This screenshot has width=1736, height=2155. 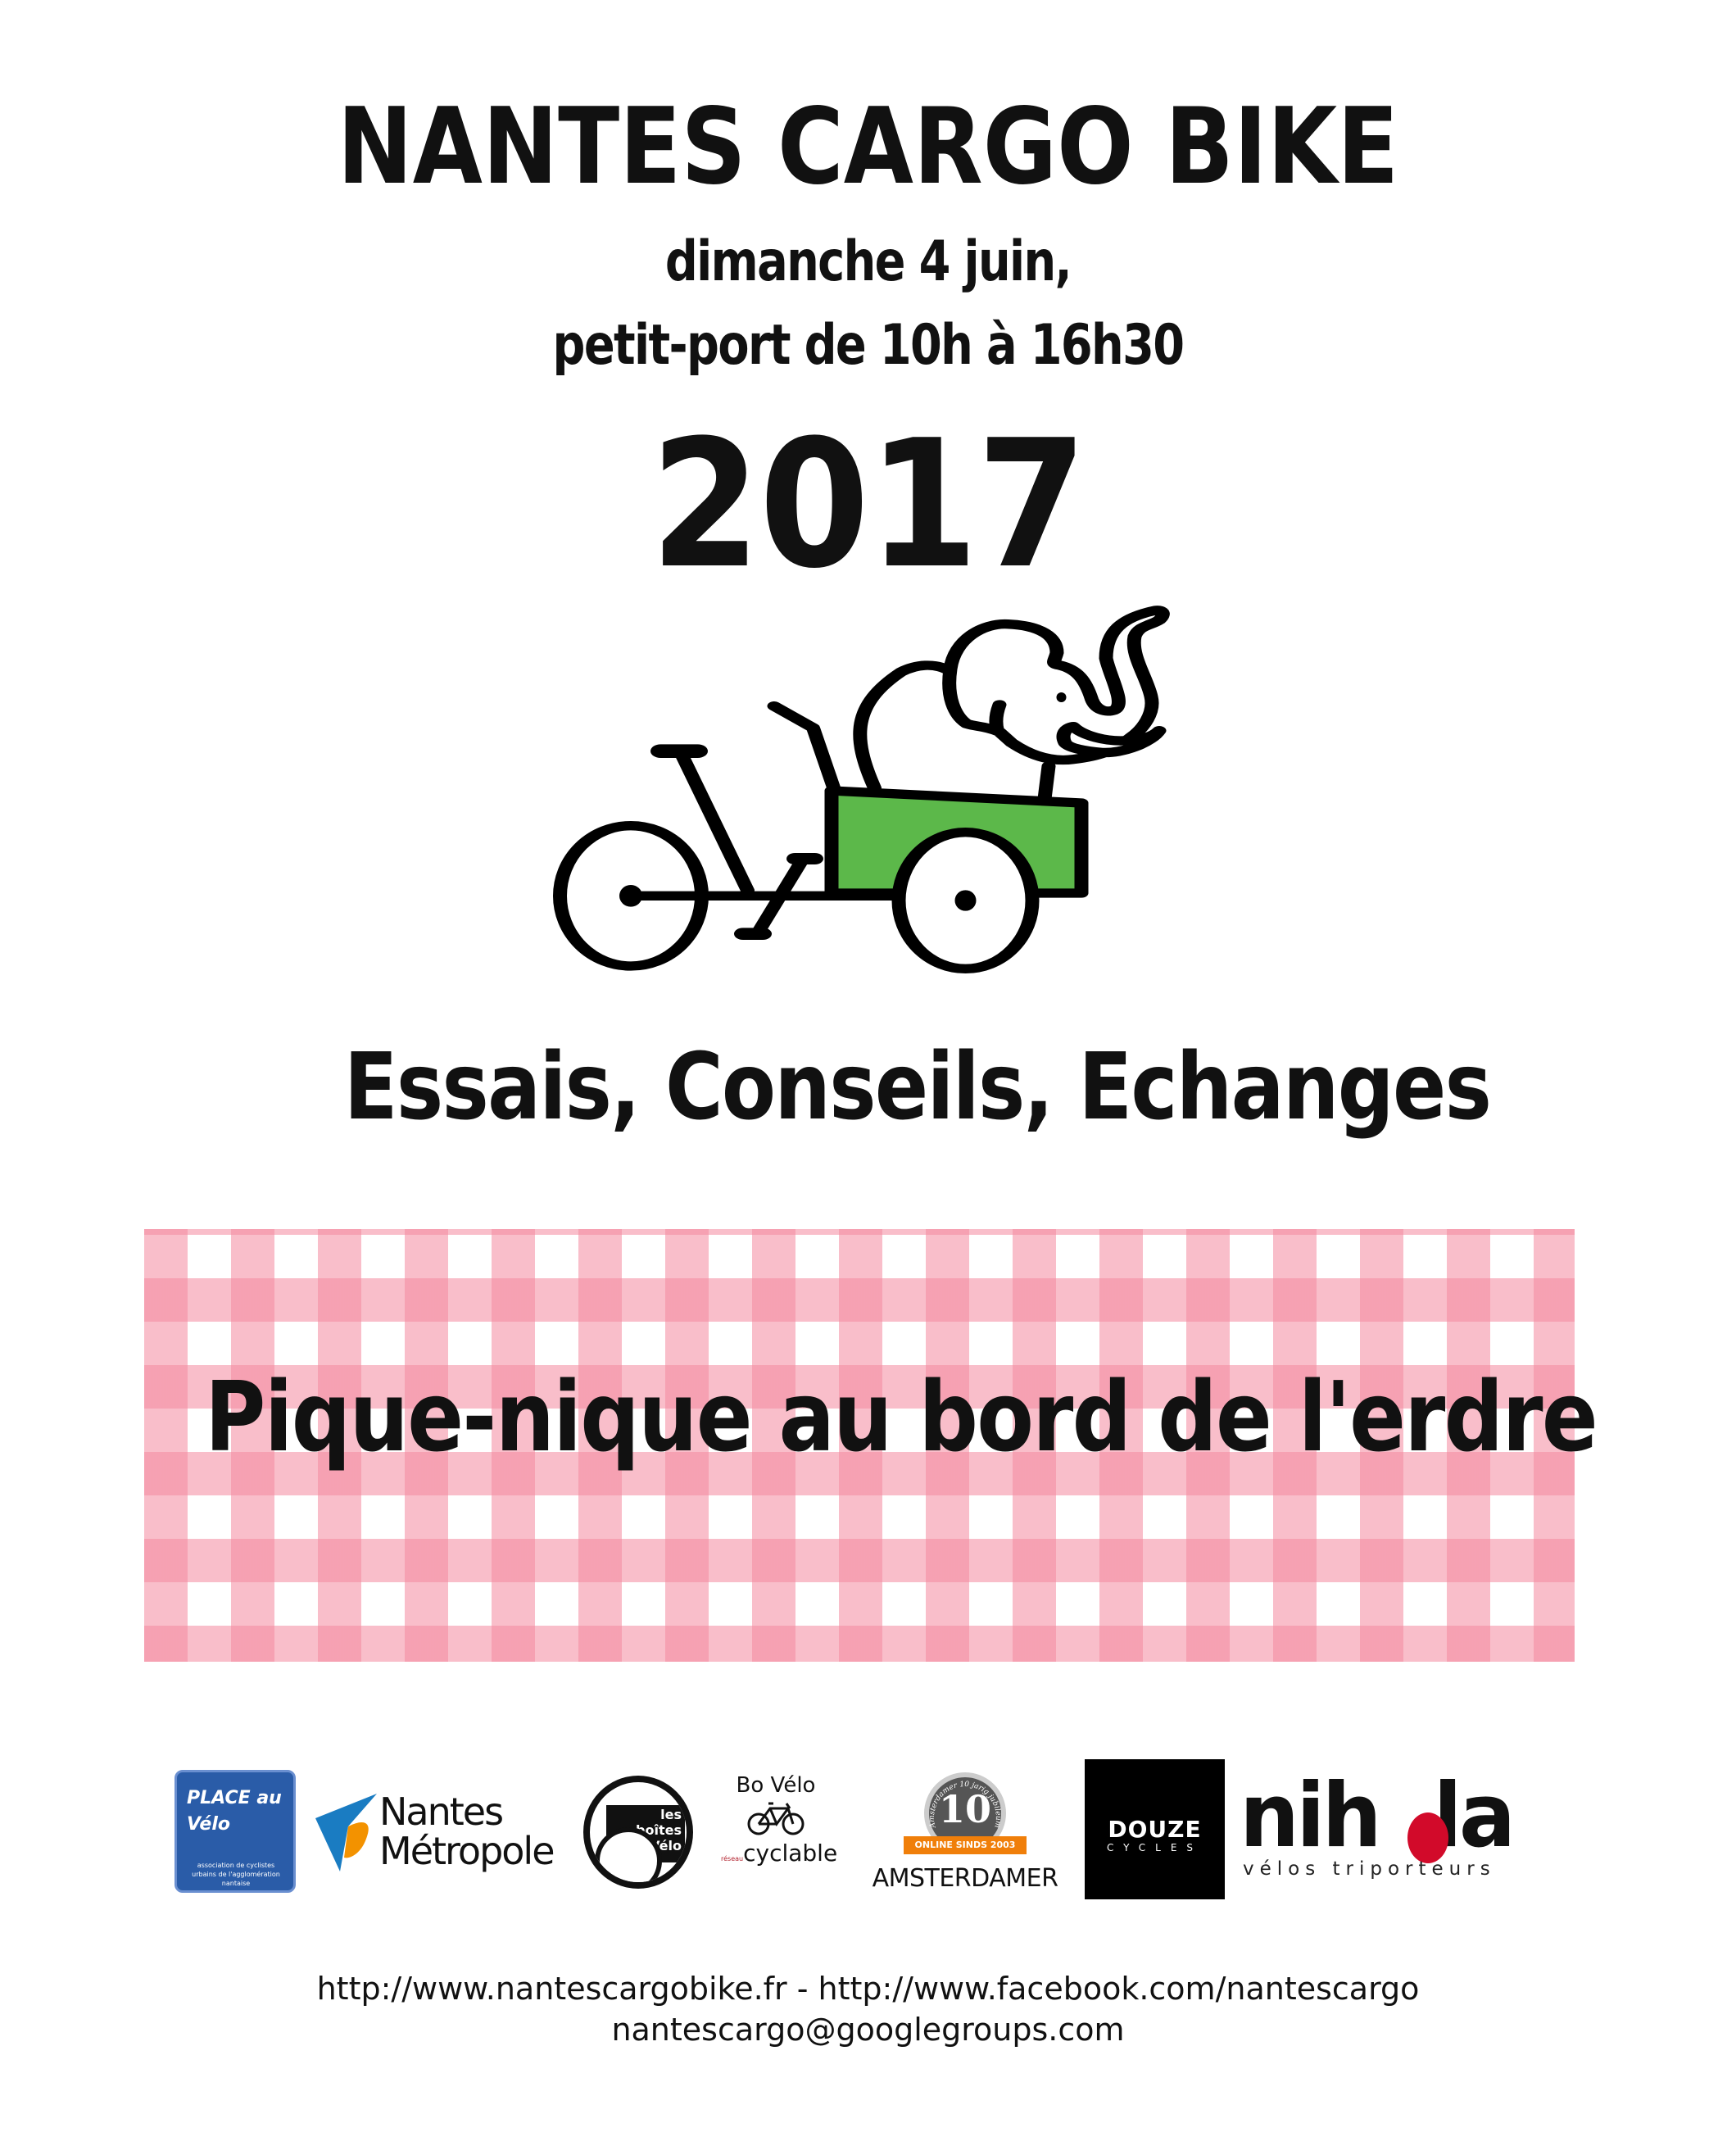 I want to click on event-date: dimanche 4 juin,, so click(x=868, y=261).